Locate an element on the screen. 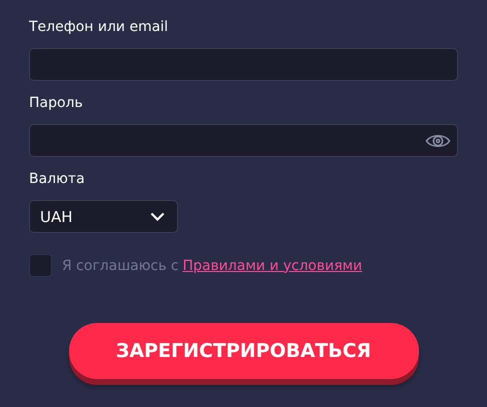 This screenshot has width=487, height=407. input-field is located at coordinates (243, 64).